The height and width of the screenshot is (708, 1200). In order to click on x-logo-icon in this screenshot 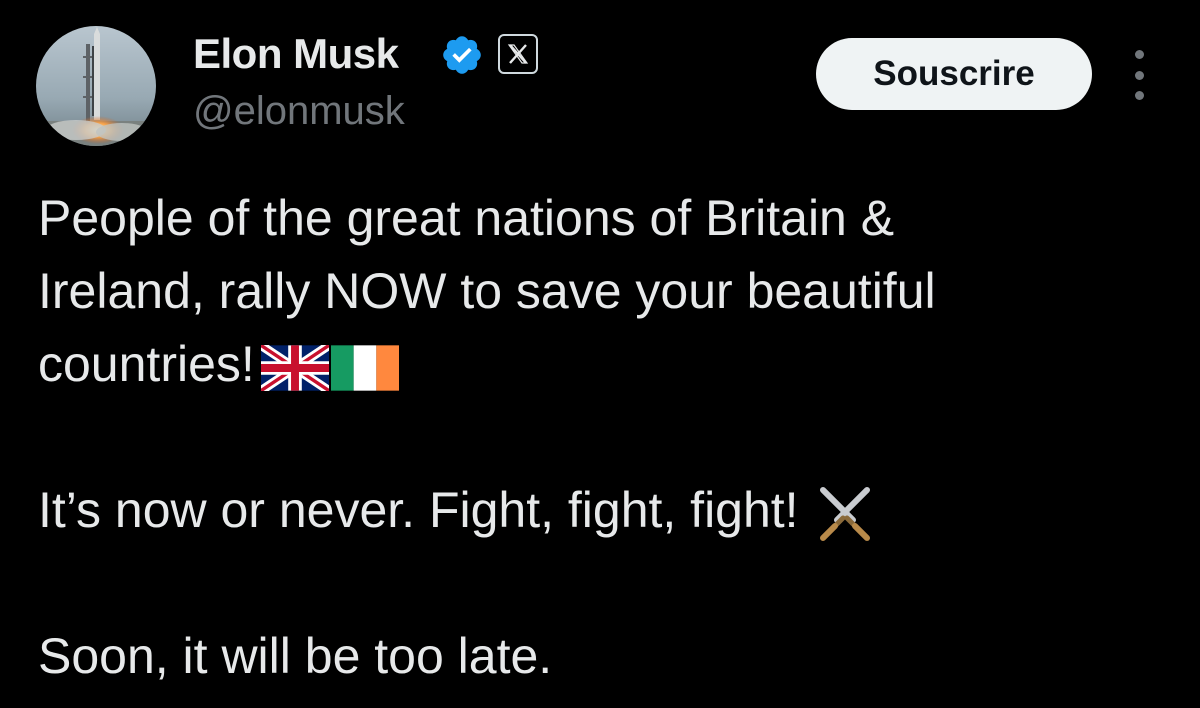, I will do `click(518, 54)`.